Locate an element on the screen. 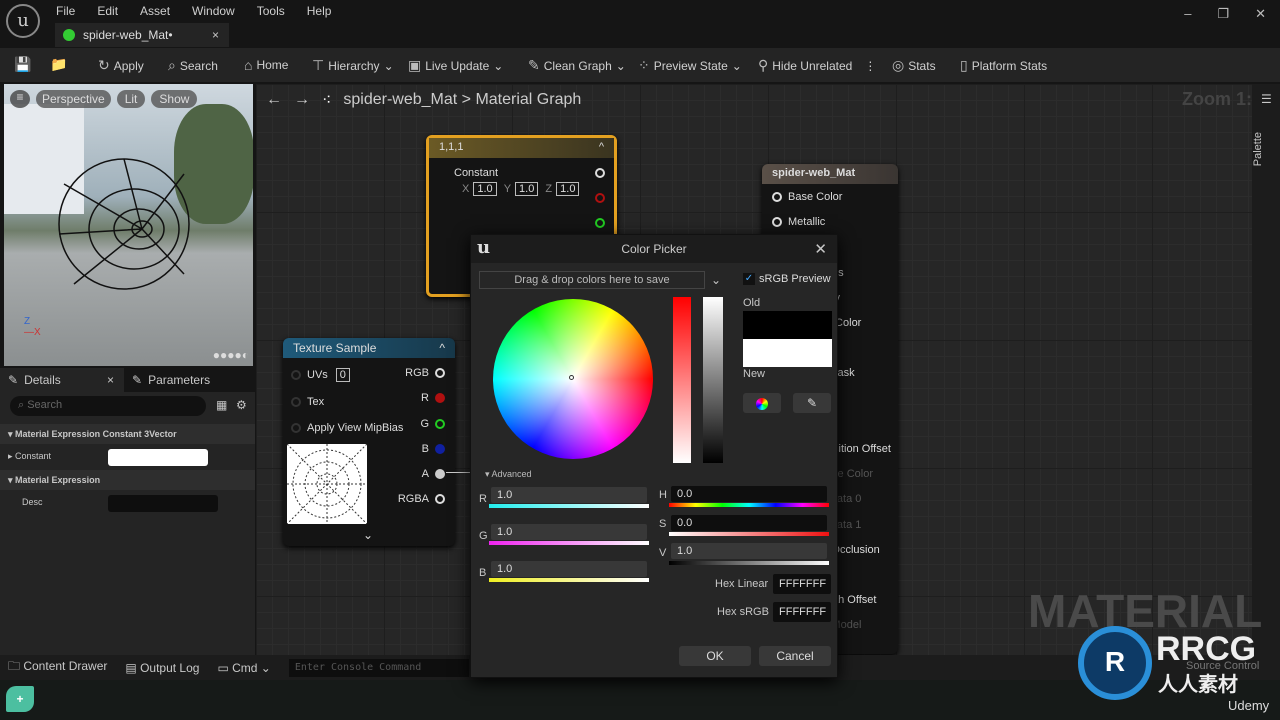 The width and height of the screenshot is (1280, 720). expand-node-icon: ⌄ is located at coordinates (368, 535).